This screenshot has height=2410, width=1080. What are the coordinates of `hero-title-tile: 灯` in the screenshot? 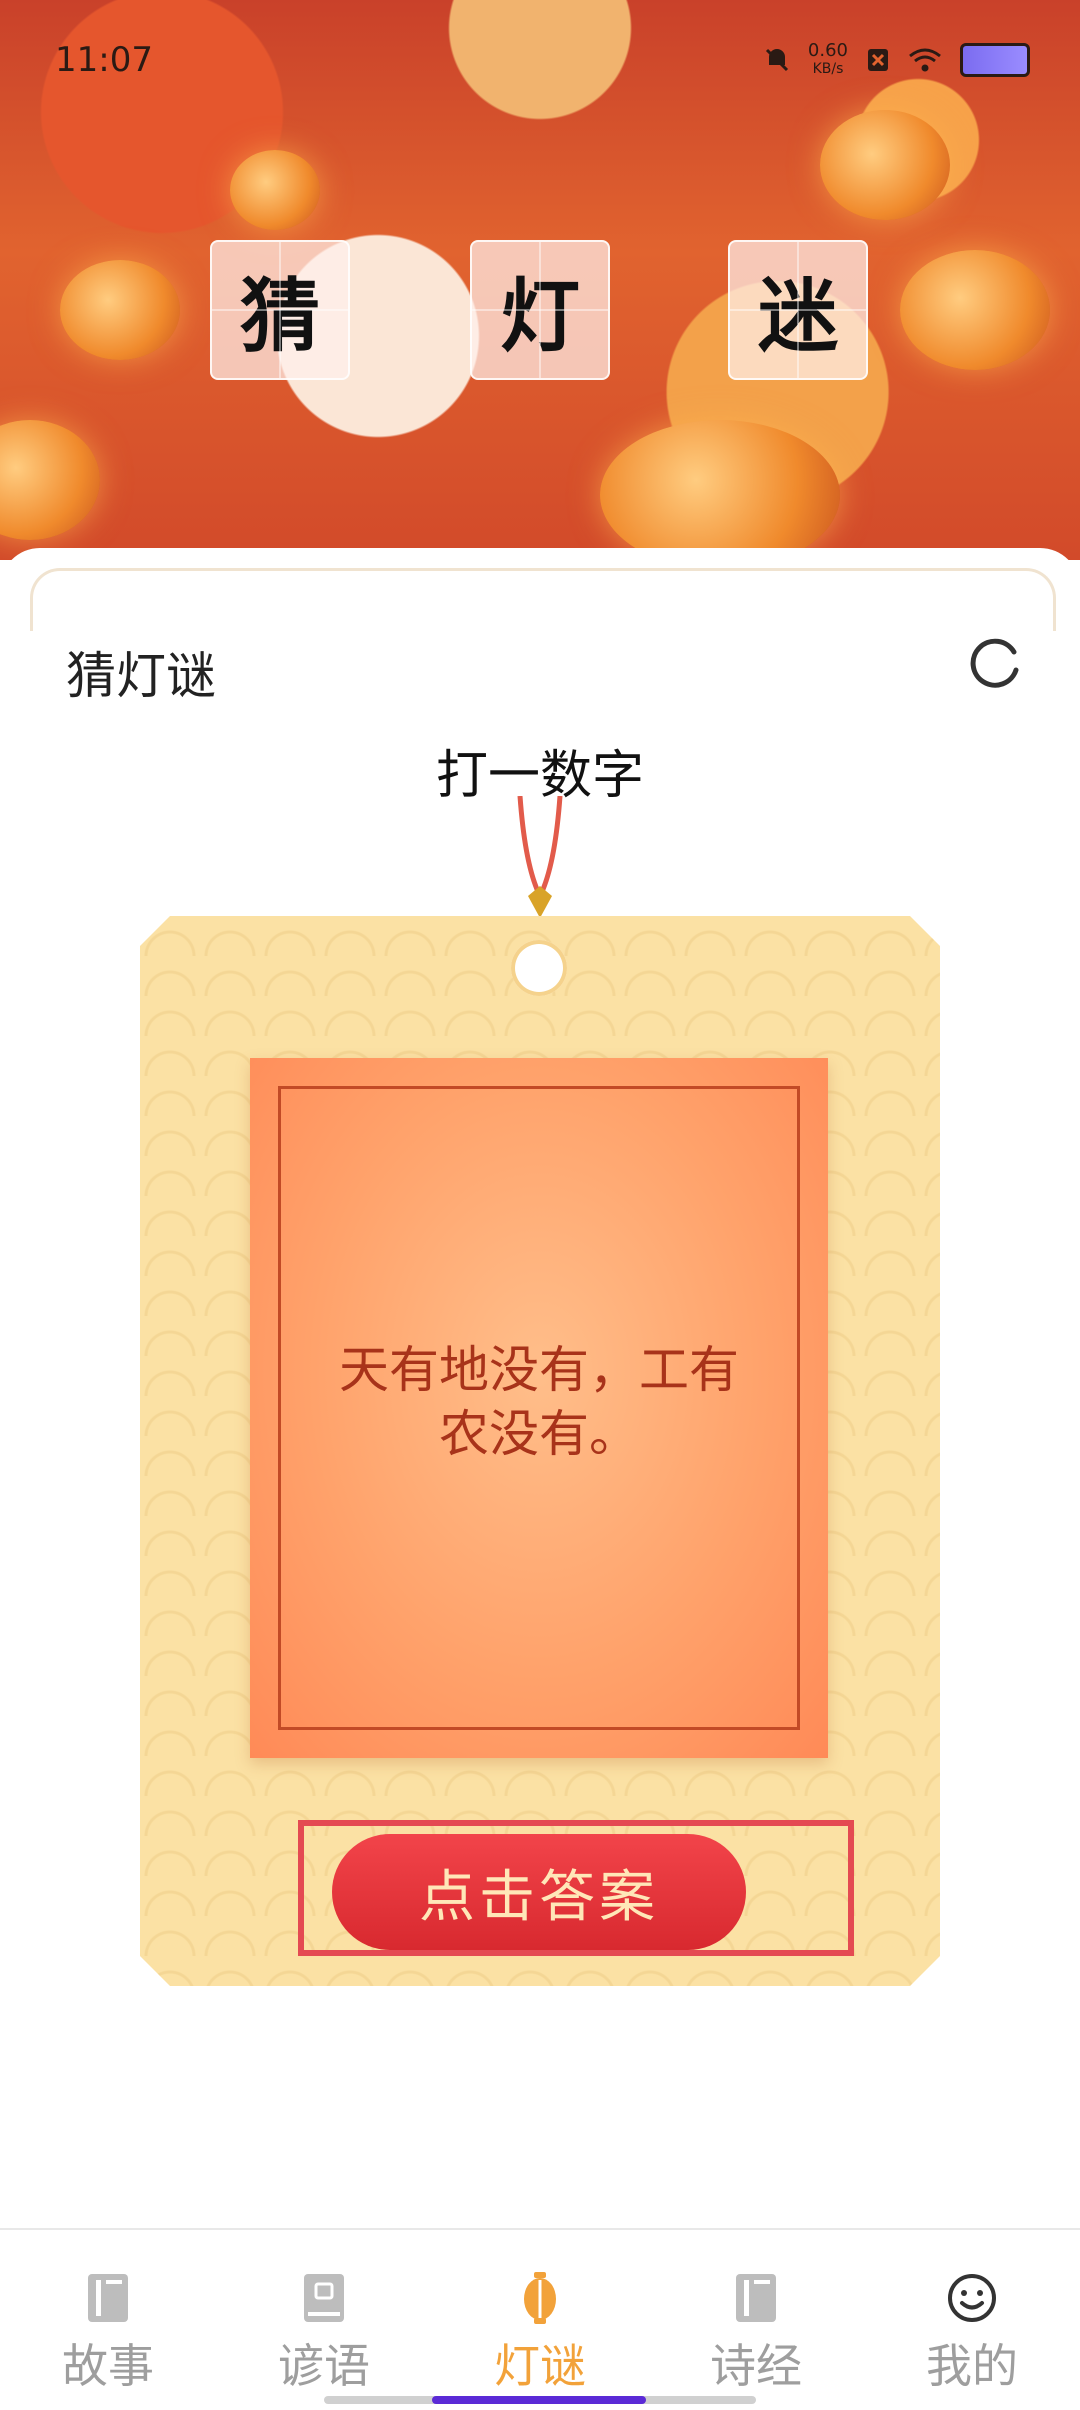 It's located at (540, 310).